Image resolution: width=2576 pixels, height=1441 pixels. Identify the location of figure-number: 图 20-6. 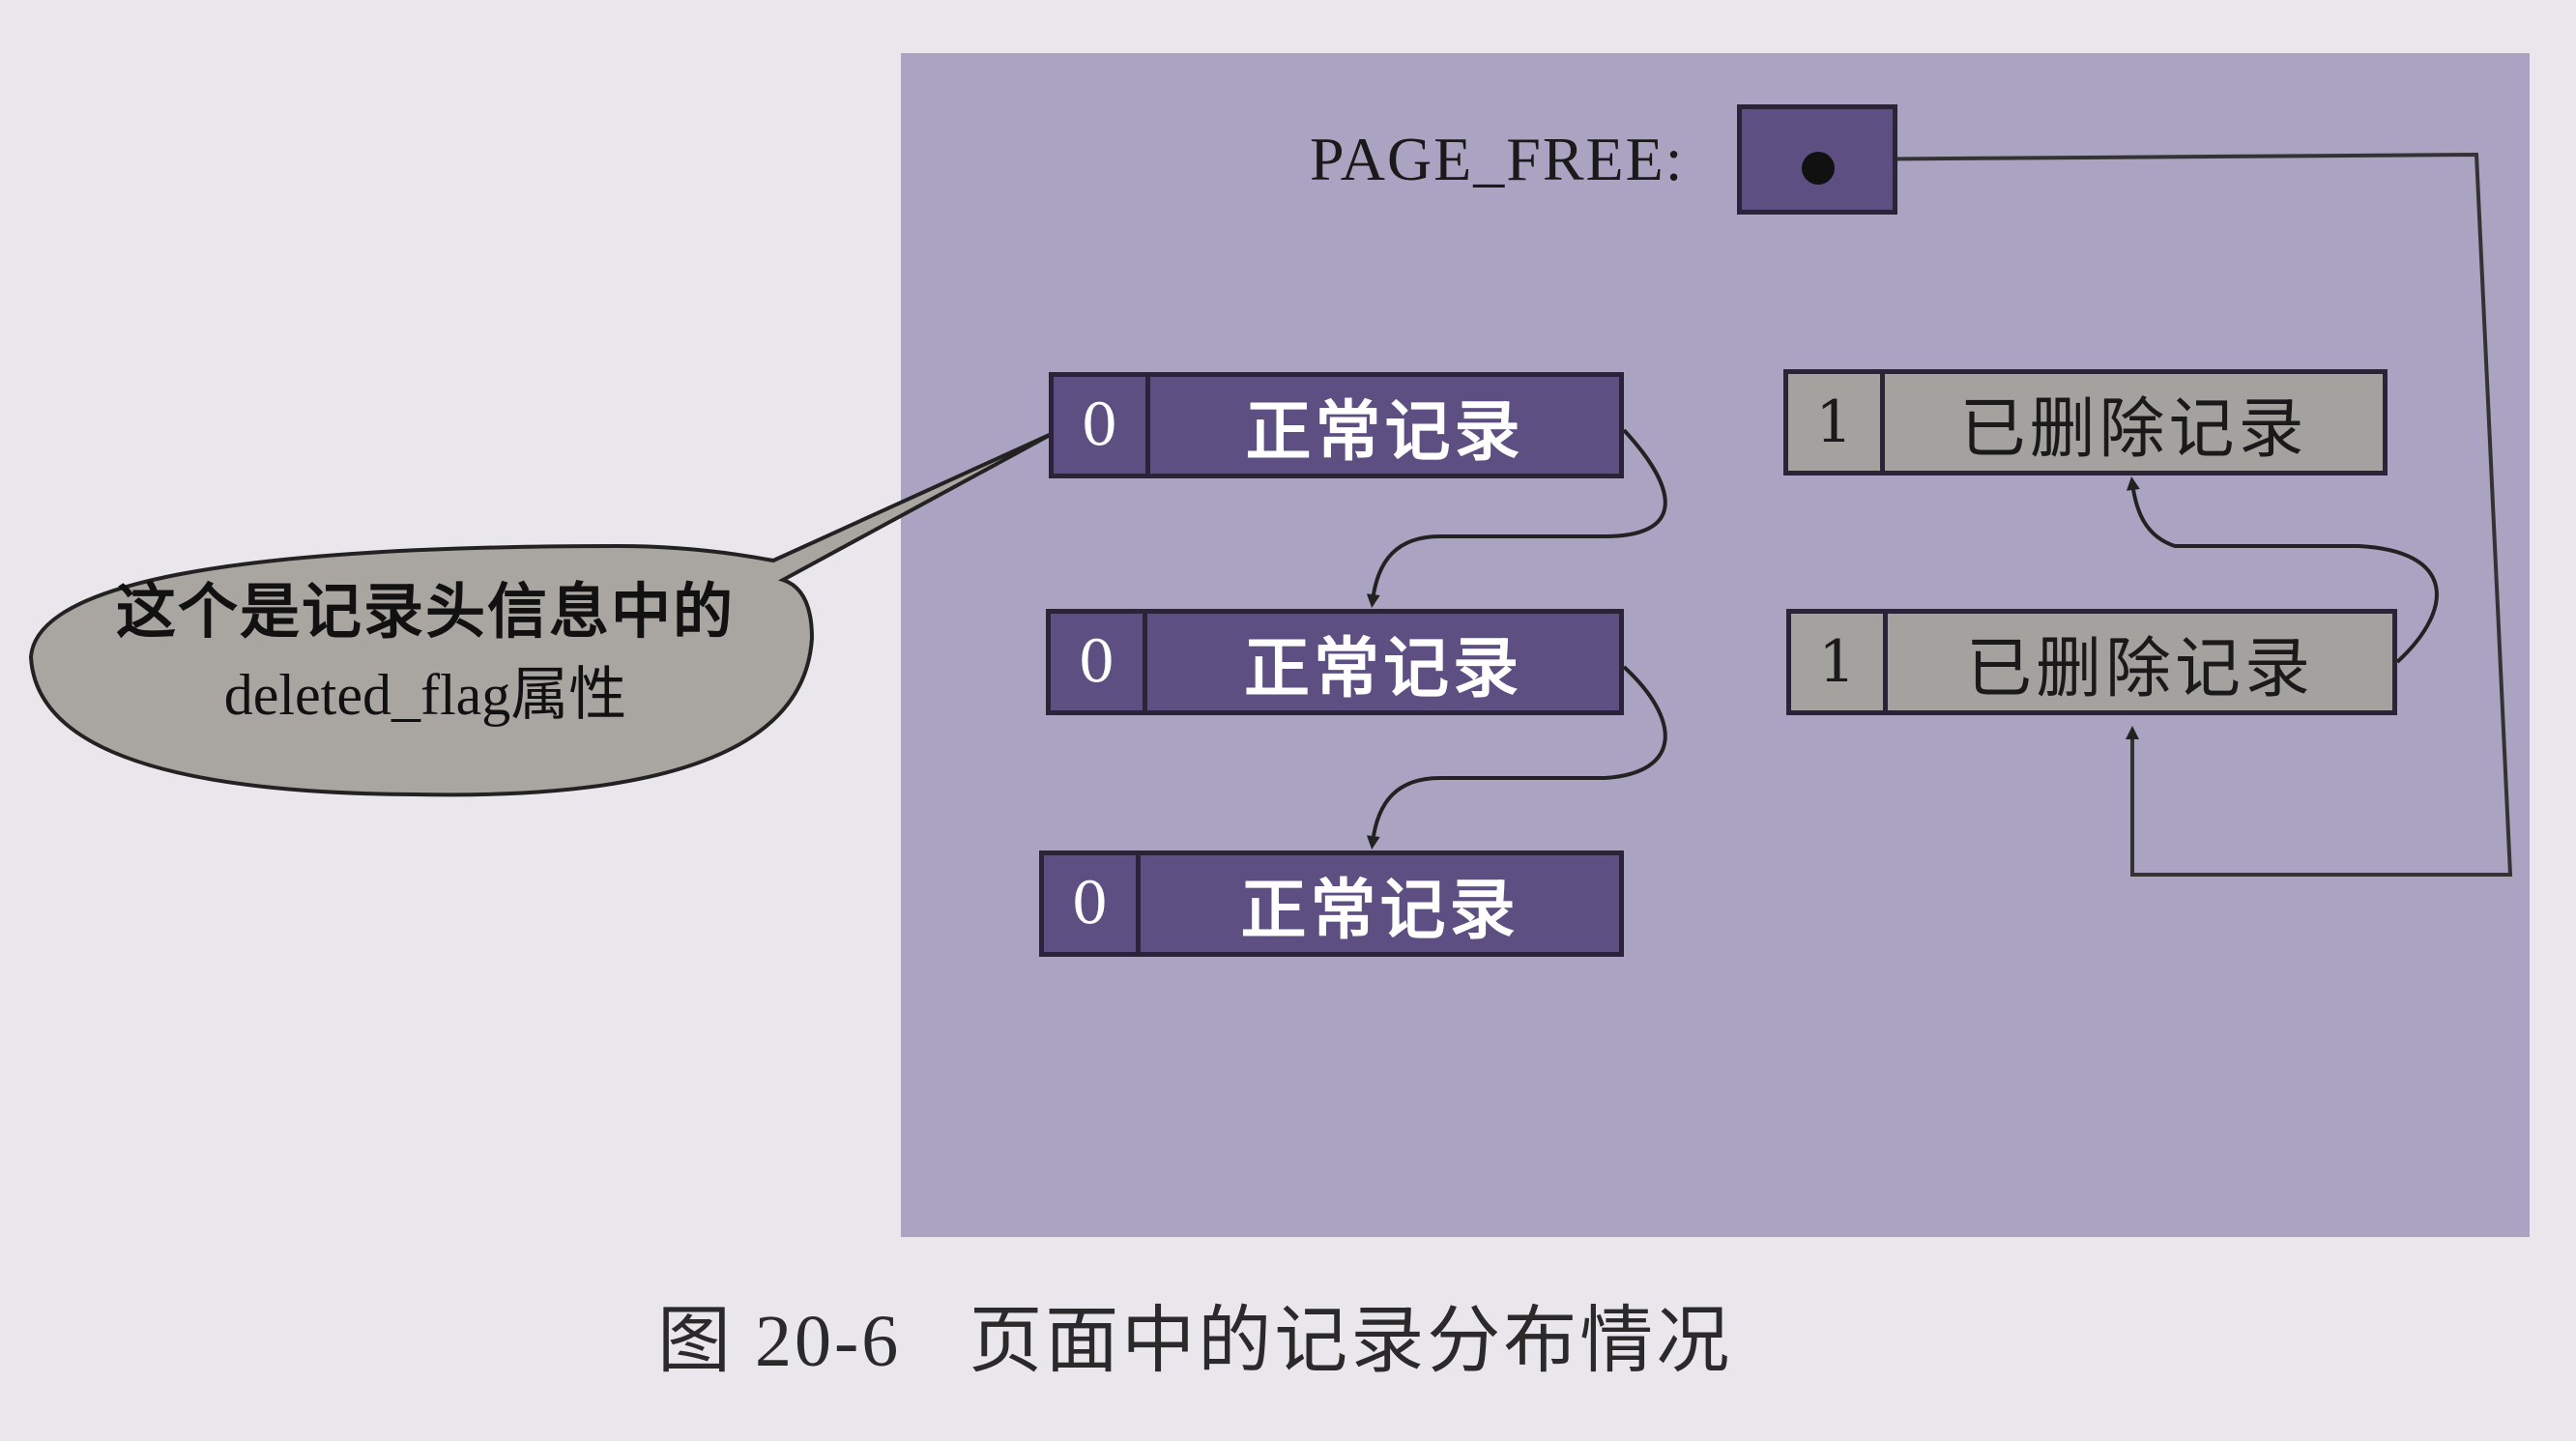
(779, 1341).